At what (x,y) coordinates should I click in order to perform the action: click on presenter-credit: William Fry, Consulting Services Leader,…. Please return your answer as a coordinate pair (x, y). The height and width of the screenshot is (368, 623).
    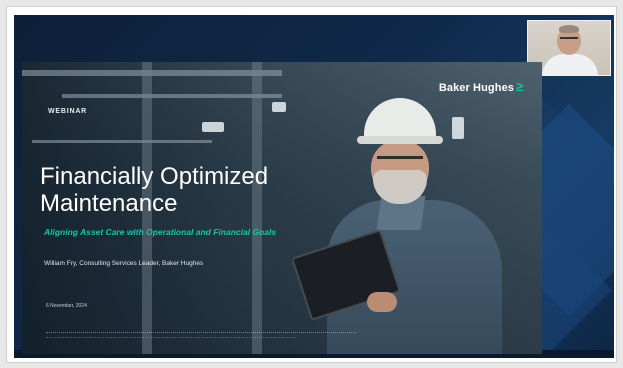
    Looking at the image, I should click on (124, 263).